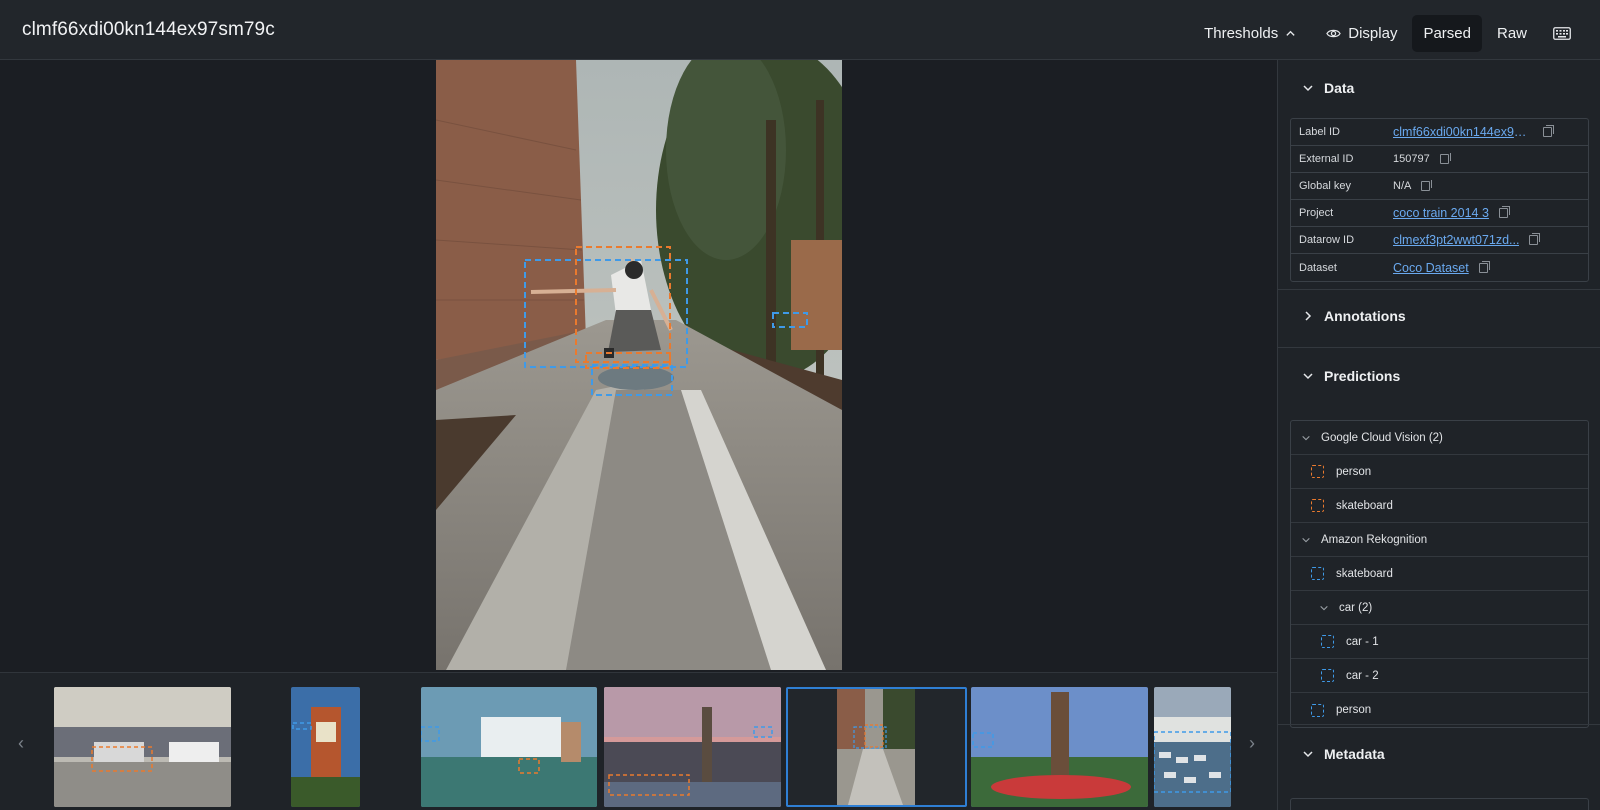  I want to click on chevron-left-icon: ‹, so click(21, 743).